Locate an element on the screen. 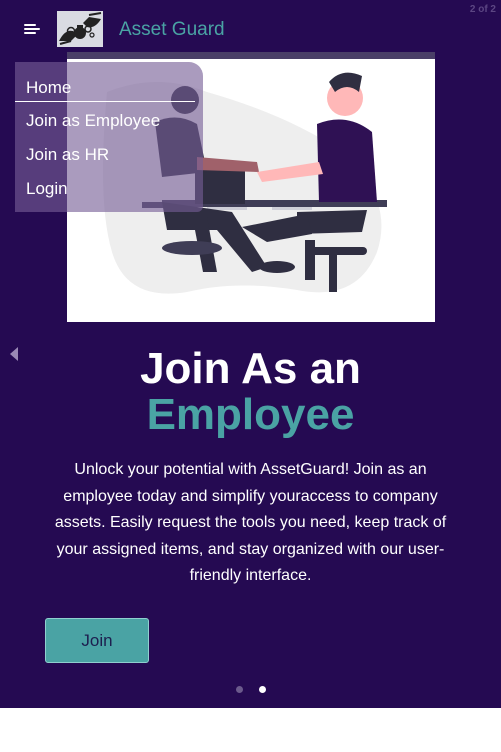 The image size is (501, 752). nav-item-join-as-hr: Join as HR is located at coordinates (67, 155).